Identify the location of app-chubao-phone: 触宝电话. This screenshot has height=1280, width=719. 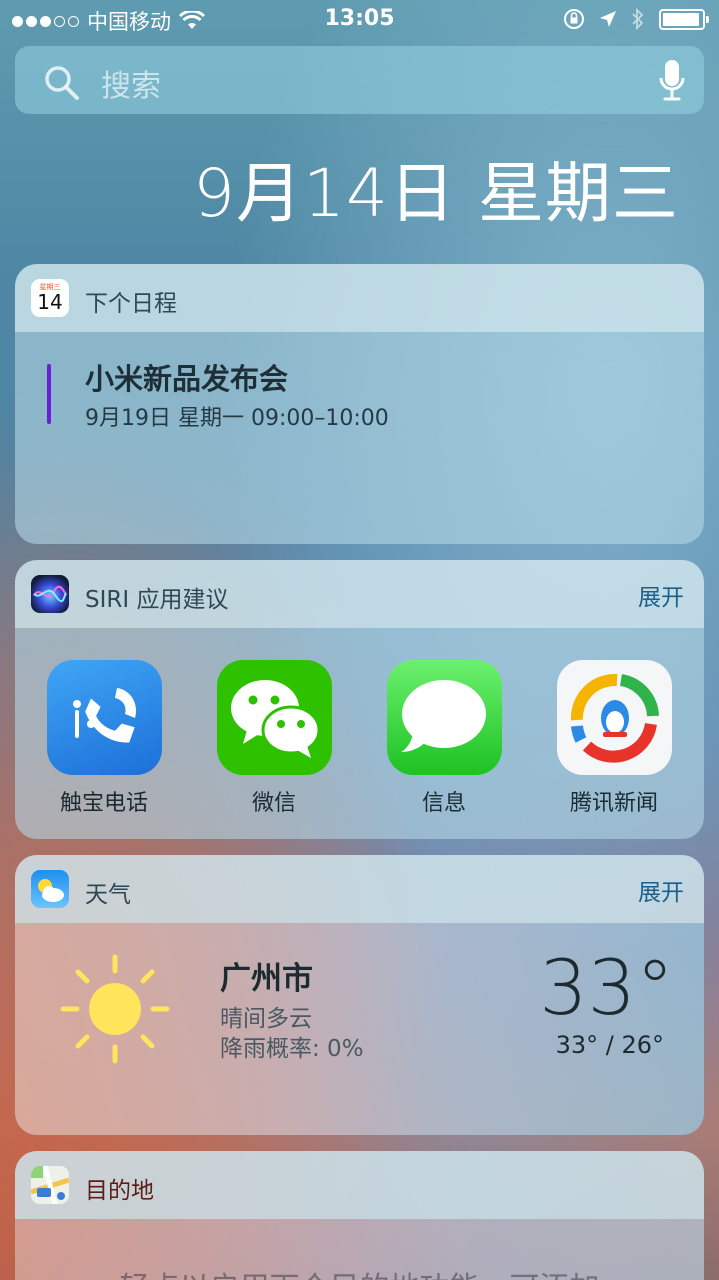
(104, 738).